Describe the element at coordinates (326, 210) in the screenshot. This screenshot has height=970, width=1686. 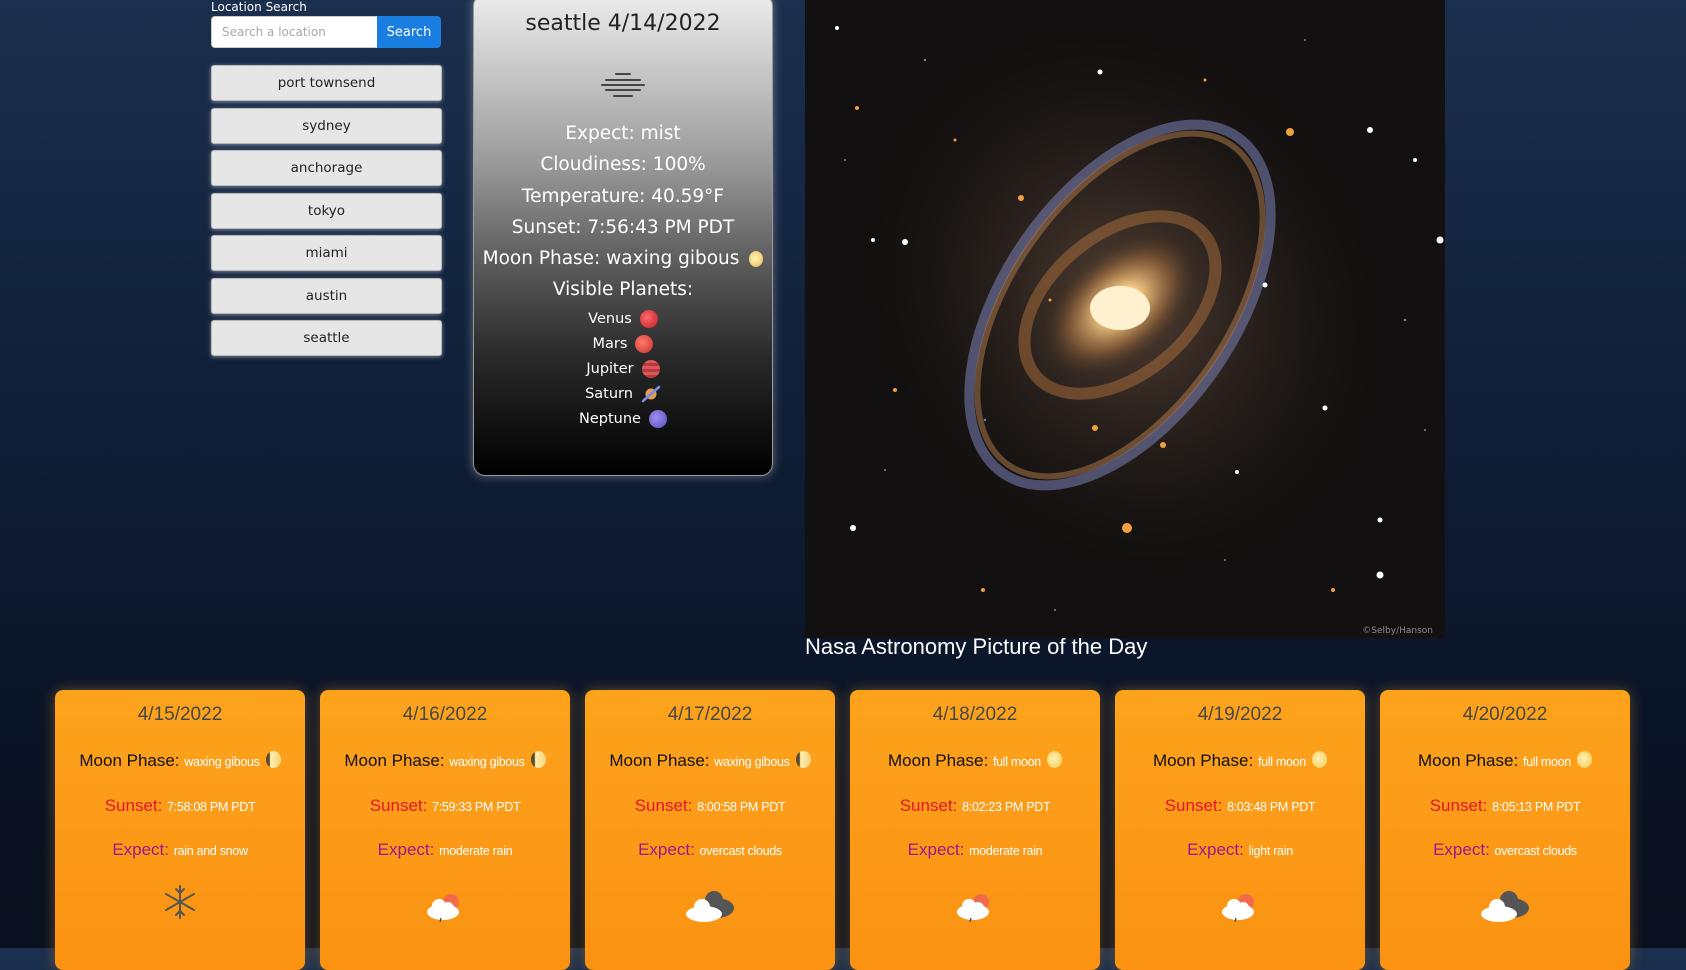
I see `history-button-tokyo: tokyo` at that location.